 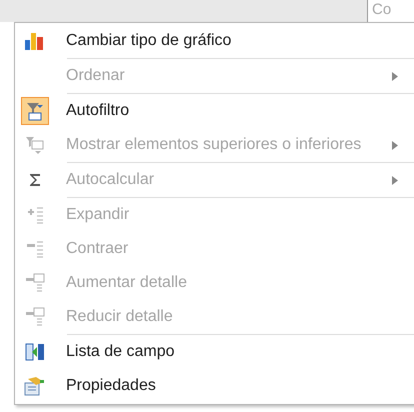 I want to click on sigma-icon, so click(x=35, y=180).